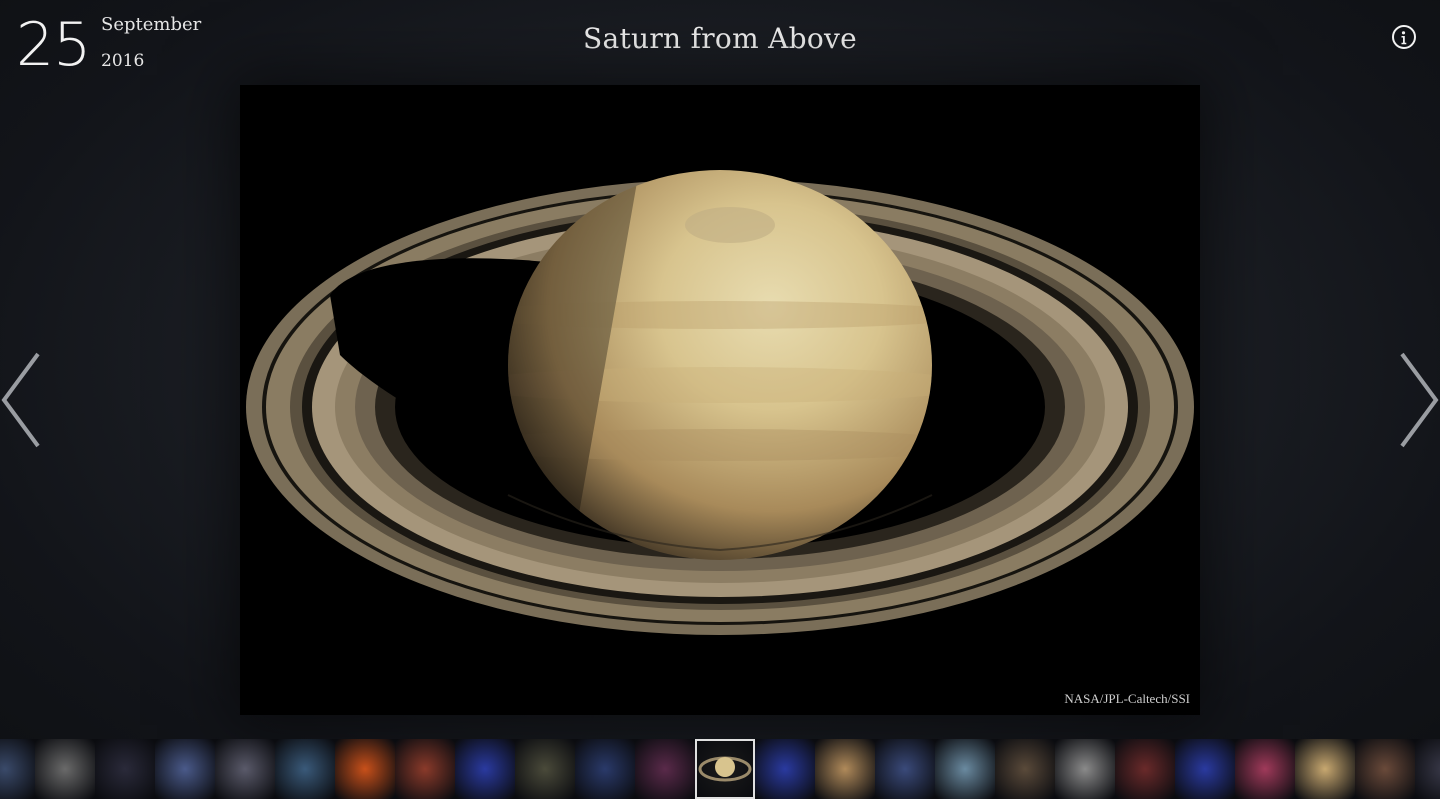  I want to click on thumbnail-red-nebula, so click(665, 769).